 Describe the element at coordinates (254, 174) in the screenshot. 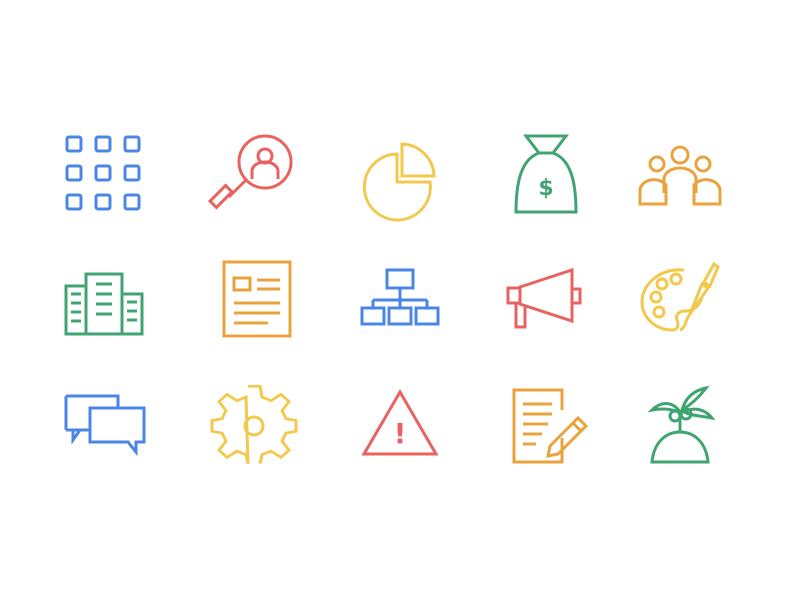

I see `user-search-icon` at that location.